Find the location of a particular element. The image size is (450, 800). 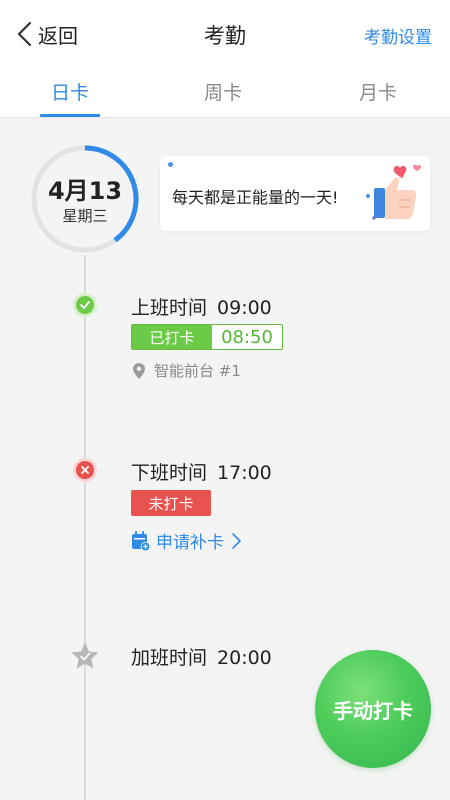

overtime-row-title: 加班时间 20:00 is located at coordinates (201, 656).